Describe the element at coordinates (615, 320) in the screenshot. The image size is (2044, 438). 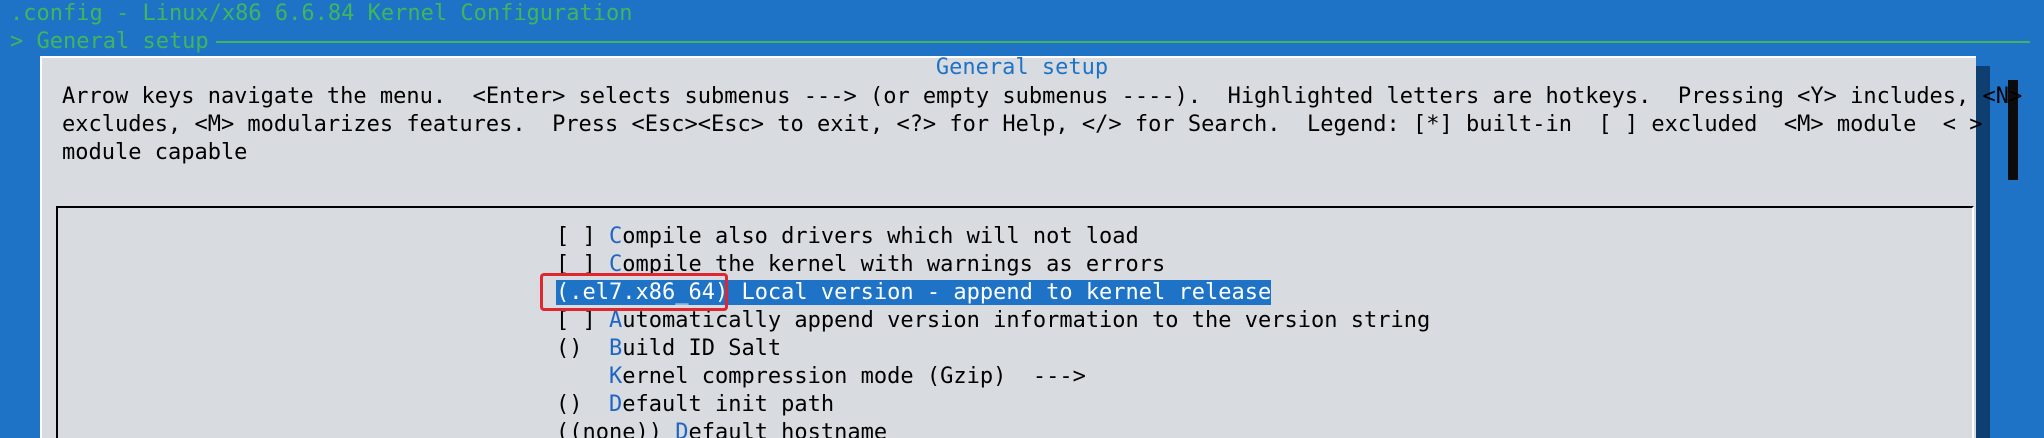
I see `item-hotkey: A` at that location.